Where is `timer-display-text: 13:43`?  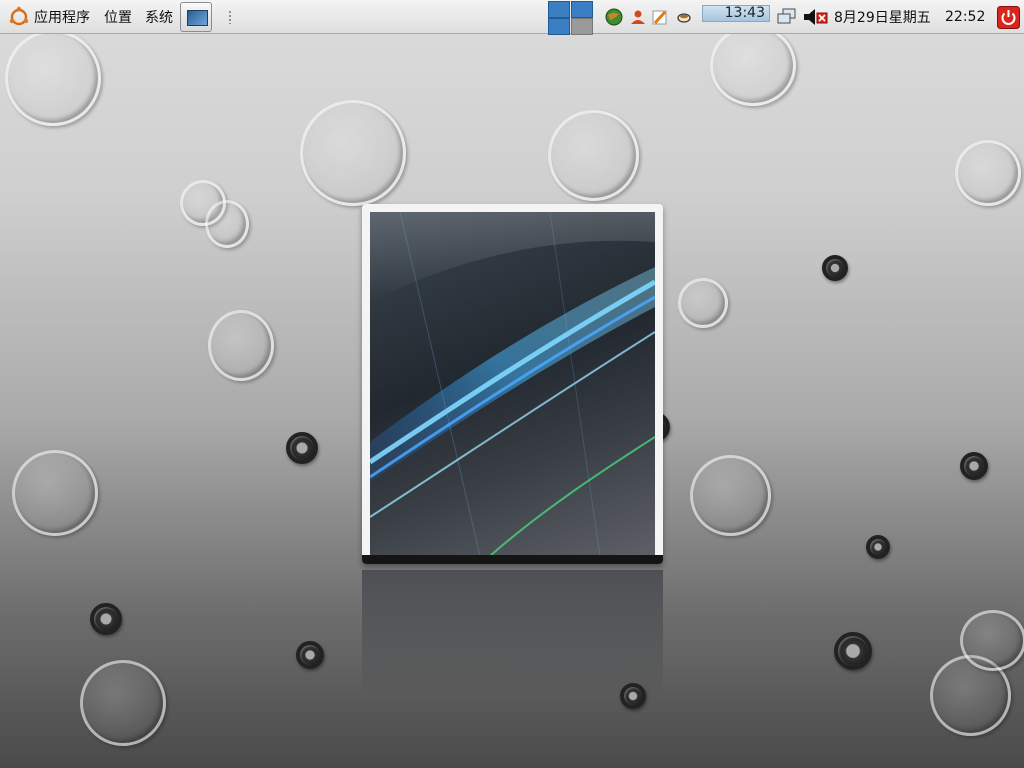
timer-display-text: 13:43 is located at coordinates (744, 13).